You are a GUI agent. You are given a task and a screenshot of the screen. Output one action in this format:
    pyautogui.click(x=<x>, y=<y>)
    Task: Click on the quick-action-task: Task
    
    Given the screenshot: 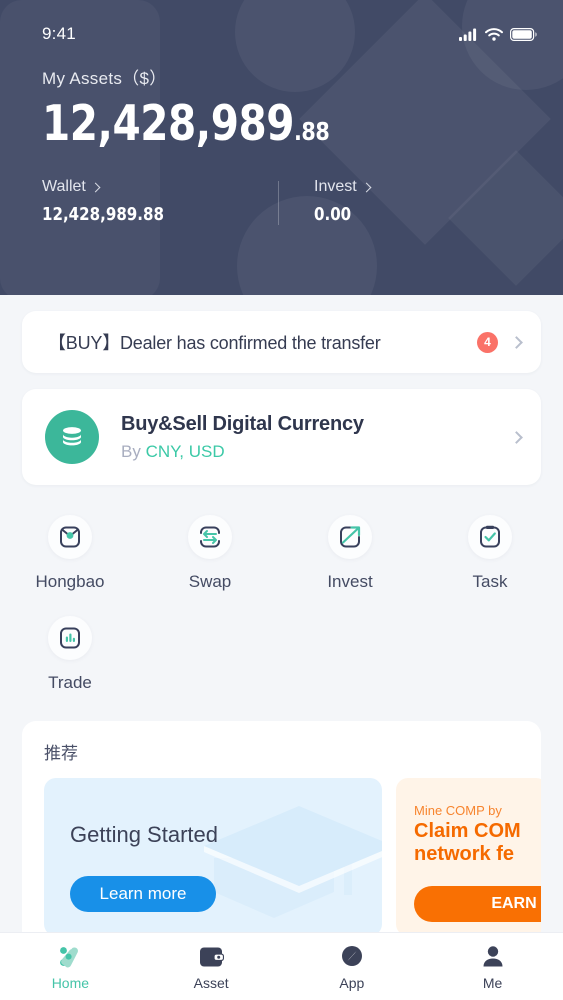 What is the action you would take?
    pyautogui.click(x=490, y=557)
    